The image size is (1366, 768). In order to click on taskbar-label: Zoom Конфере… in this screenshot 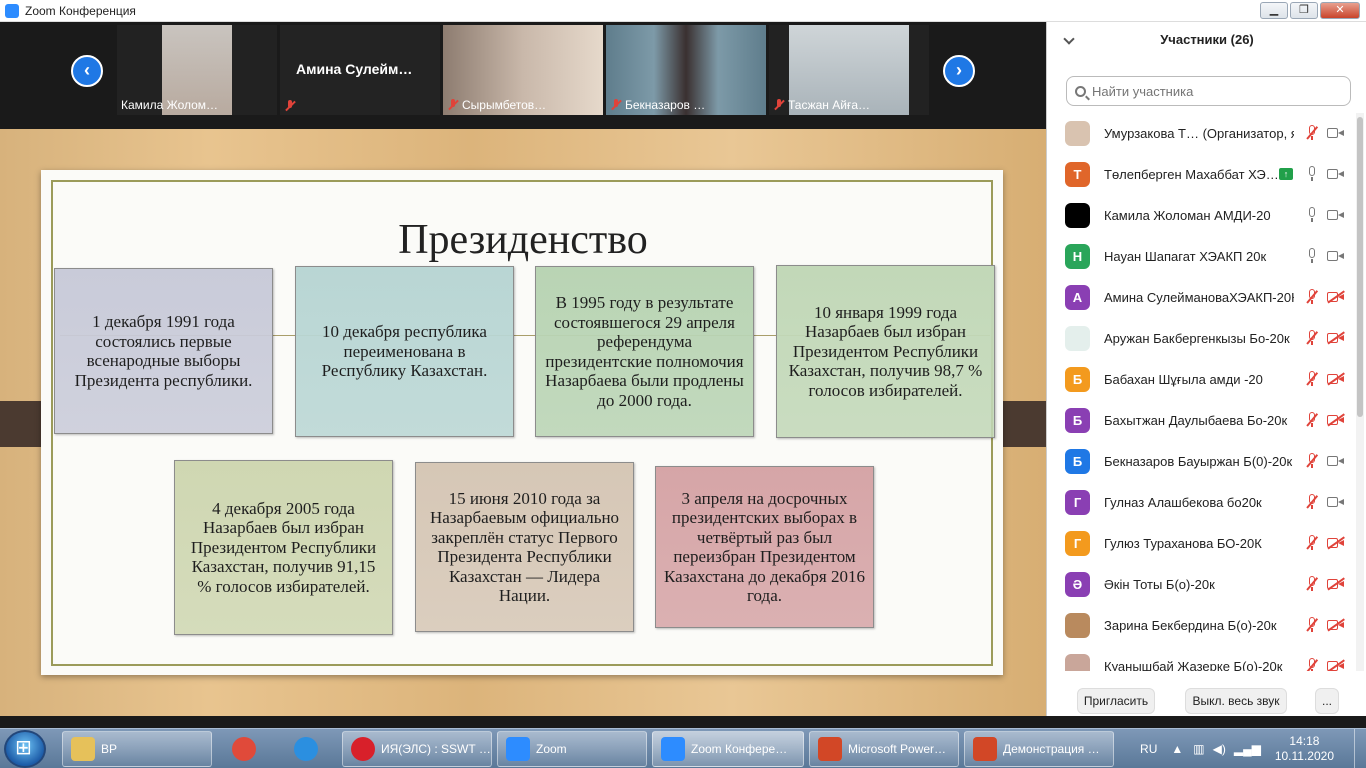, I will do `click(739, 749)`.